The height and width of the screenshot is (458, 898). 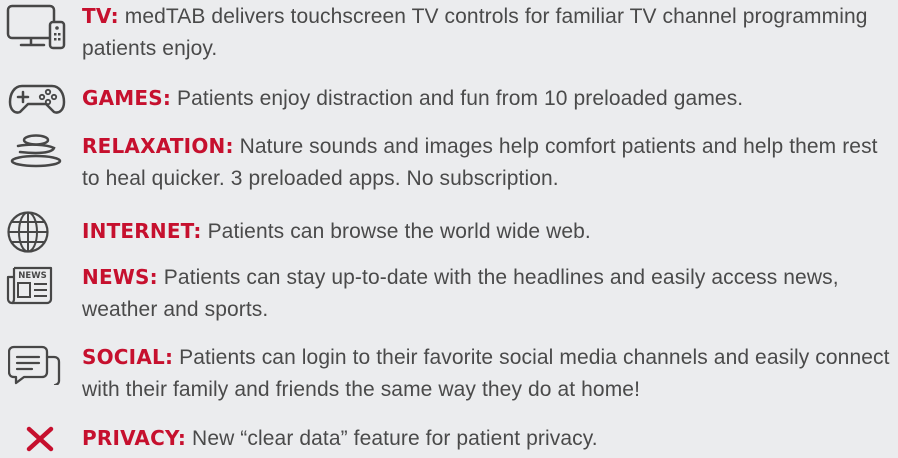 What do you see at coordinates (37, 99) in the screenshot?
I see `game-controller-icon` at bounding box center [37, 99].